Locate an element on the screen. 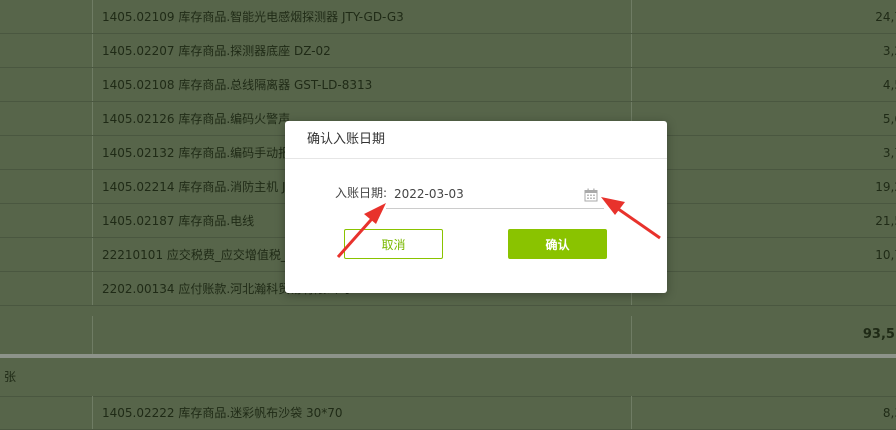 This screenshot has width=896, height=430. account-name: 1405.02214 库存商品.消防主机 JI is located at coordinates (196, 187).